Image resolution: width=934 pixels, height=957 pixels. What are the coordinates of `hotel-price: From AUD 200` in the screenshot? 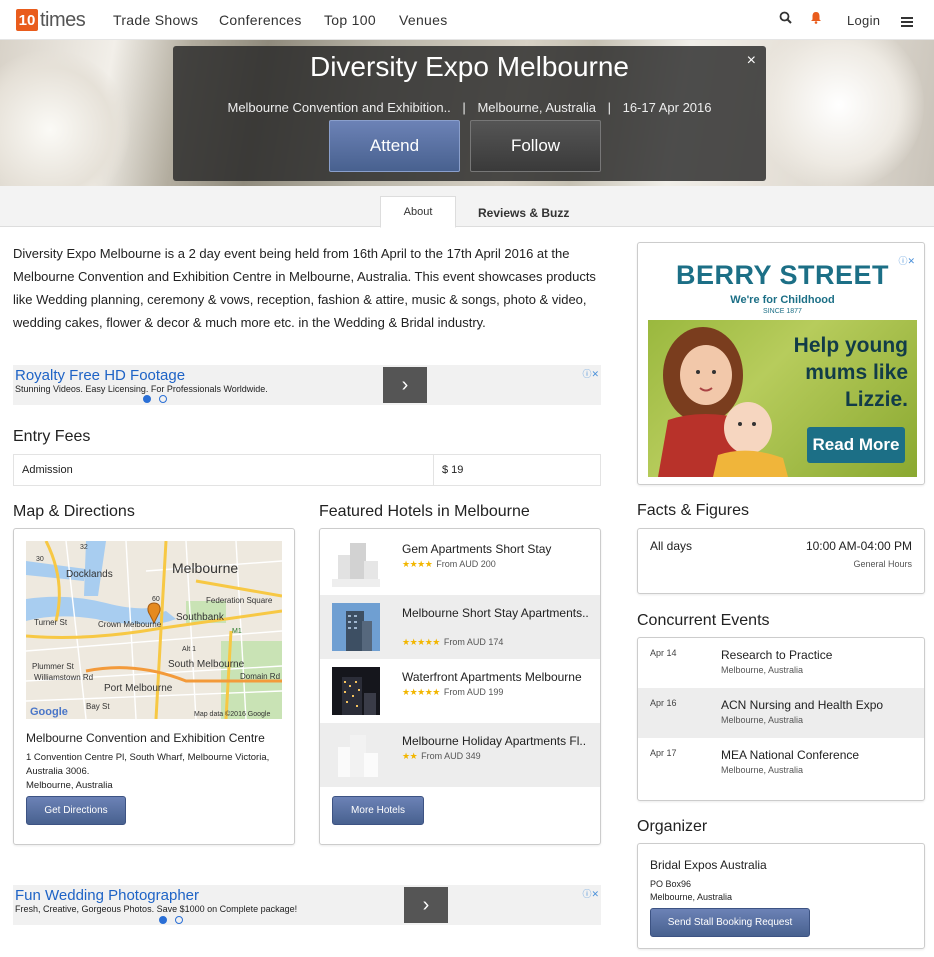 It's located at (466, 564).